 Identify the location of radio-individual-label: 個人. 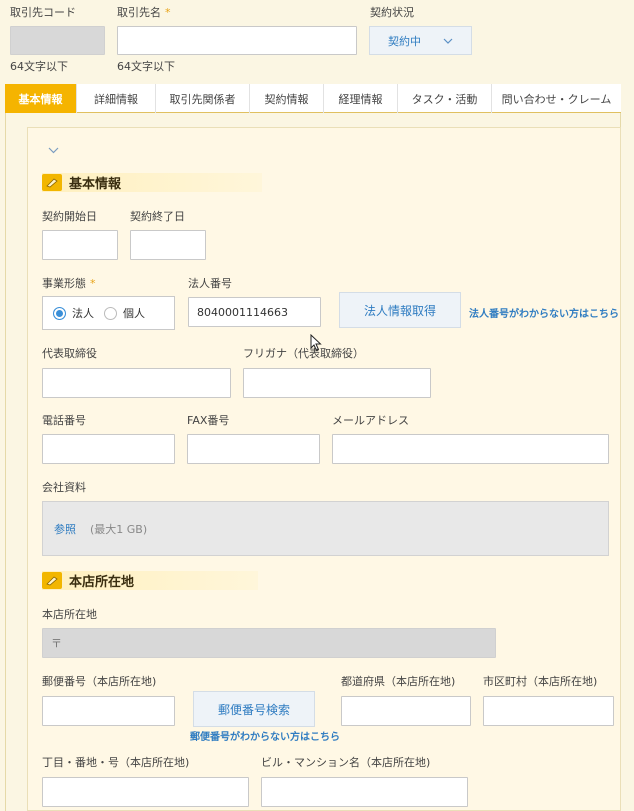
(134, 313).